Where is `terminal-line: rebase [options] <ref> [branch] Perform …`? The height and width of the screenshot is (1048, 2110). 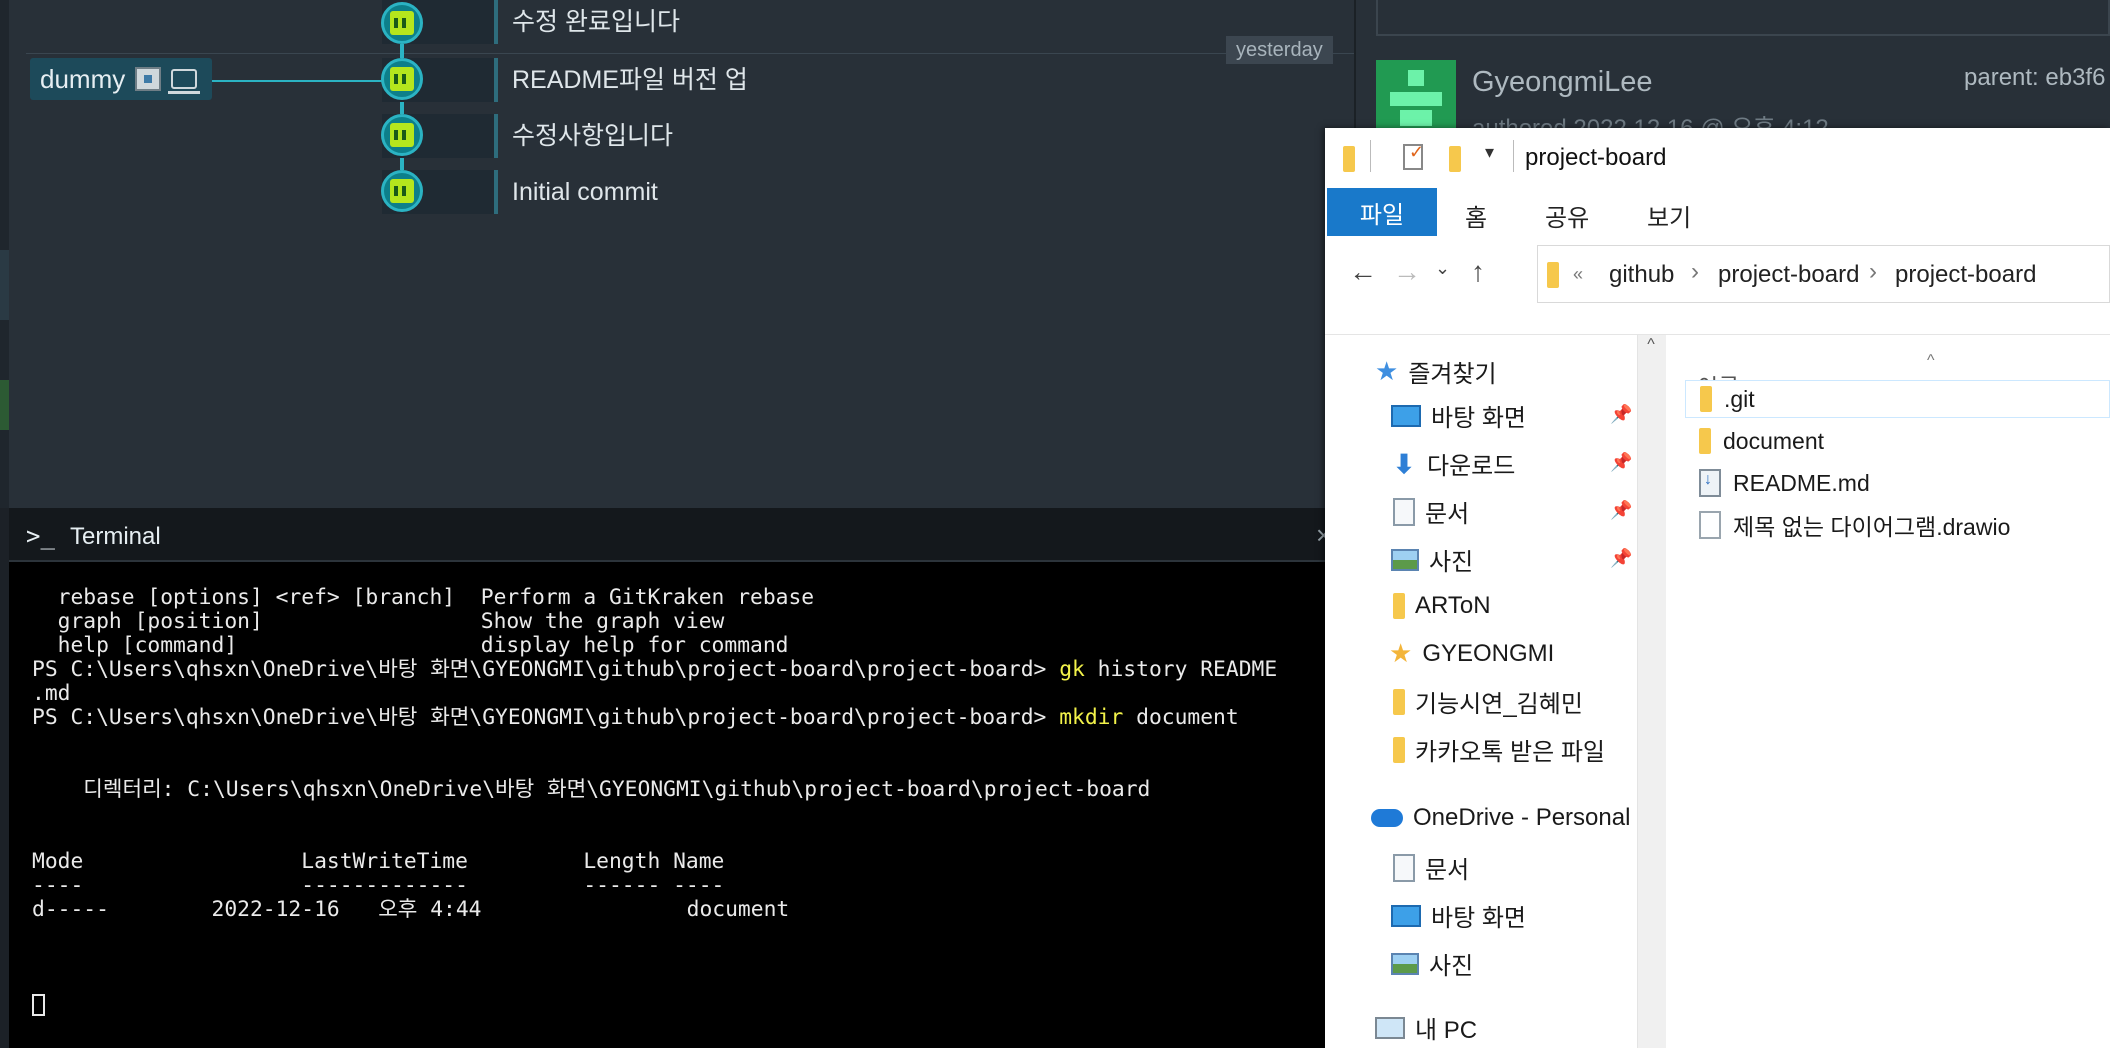 terminal-line: rebase [options] <ref> [branch] Perform … is located at coordinates (423, 597).